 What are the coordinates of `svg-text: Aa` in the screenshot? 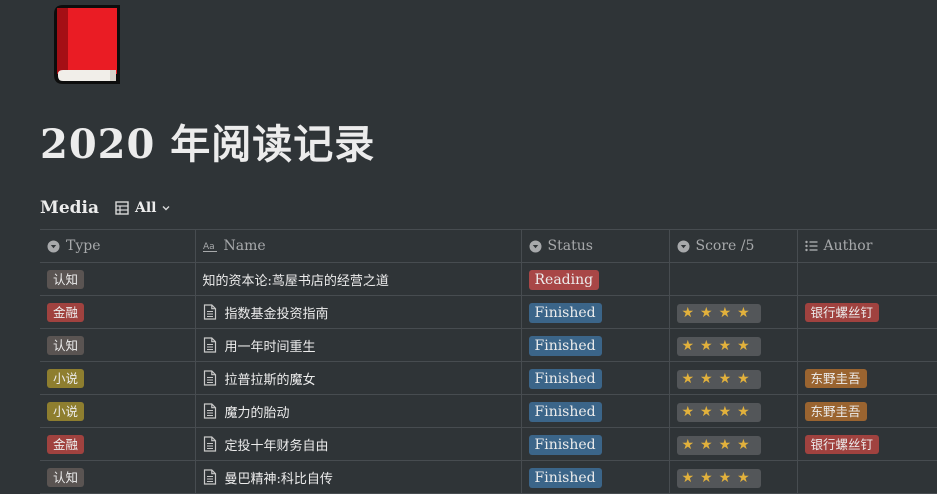 It's located at (209, 247).